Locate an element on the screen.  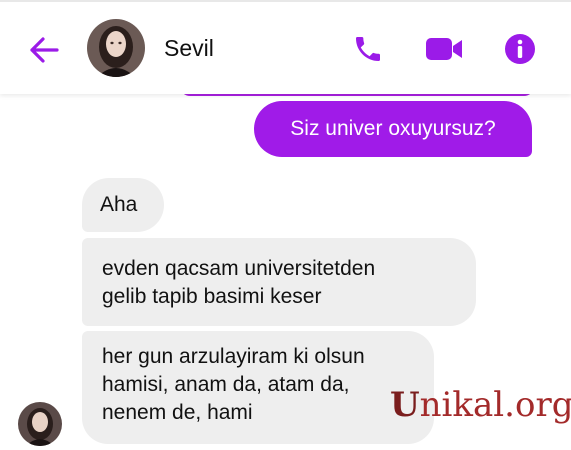
received-message: Aha is located at coordinates (123, 205).